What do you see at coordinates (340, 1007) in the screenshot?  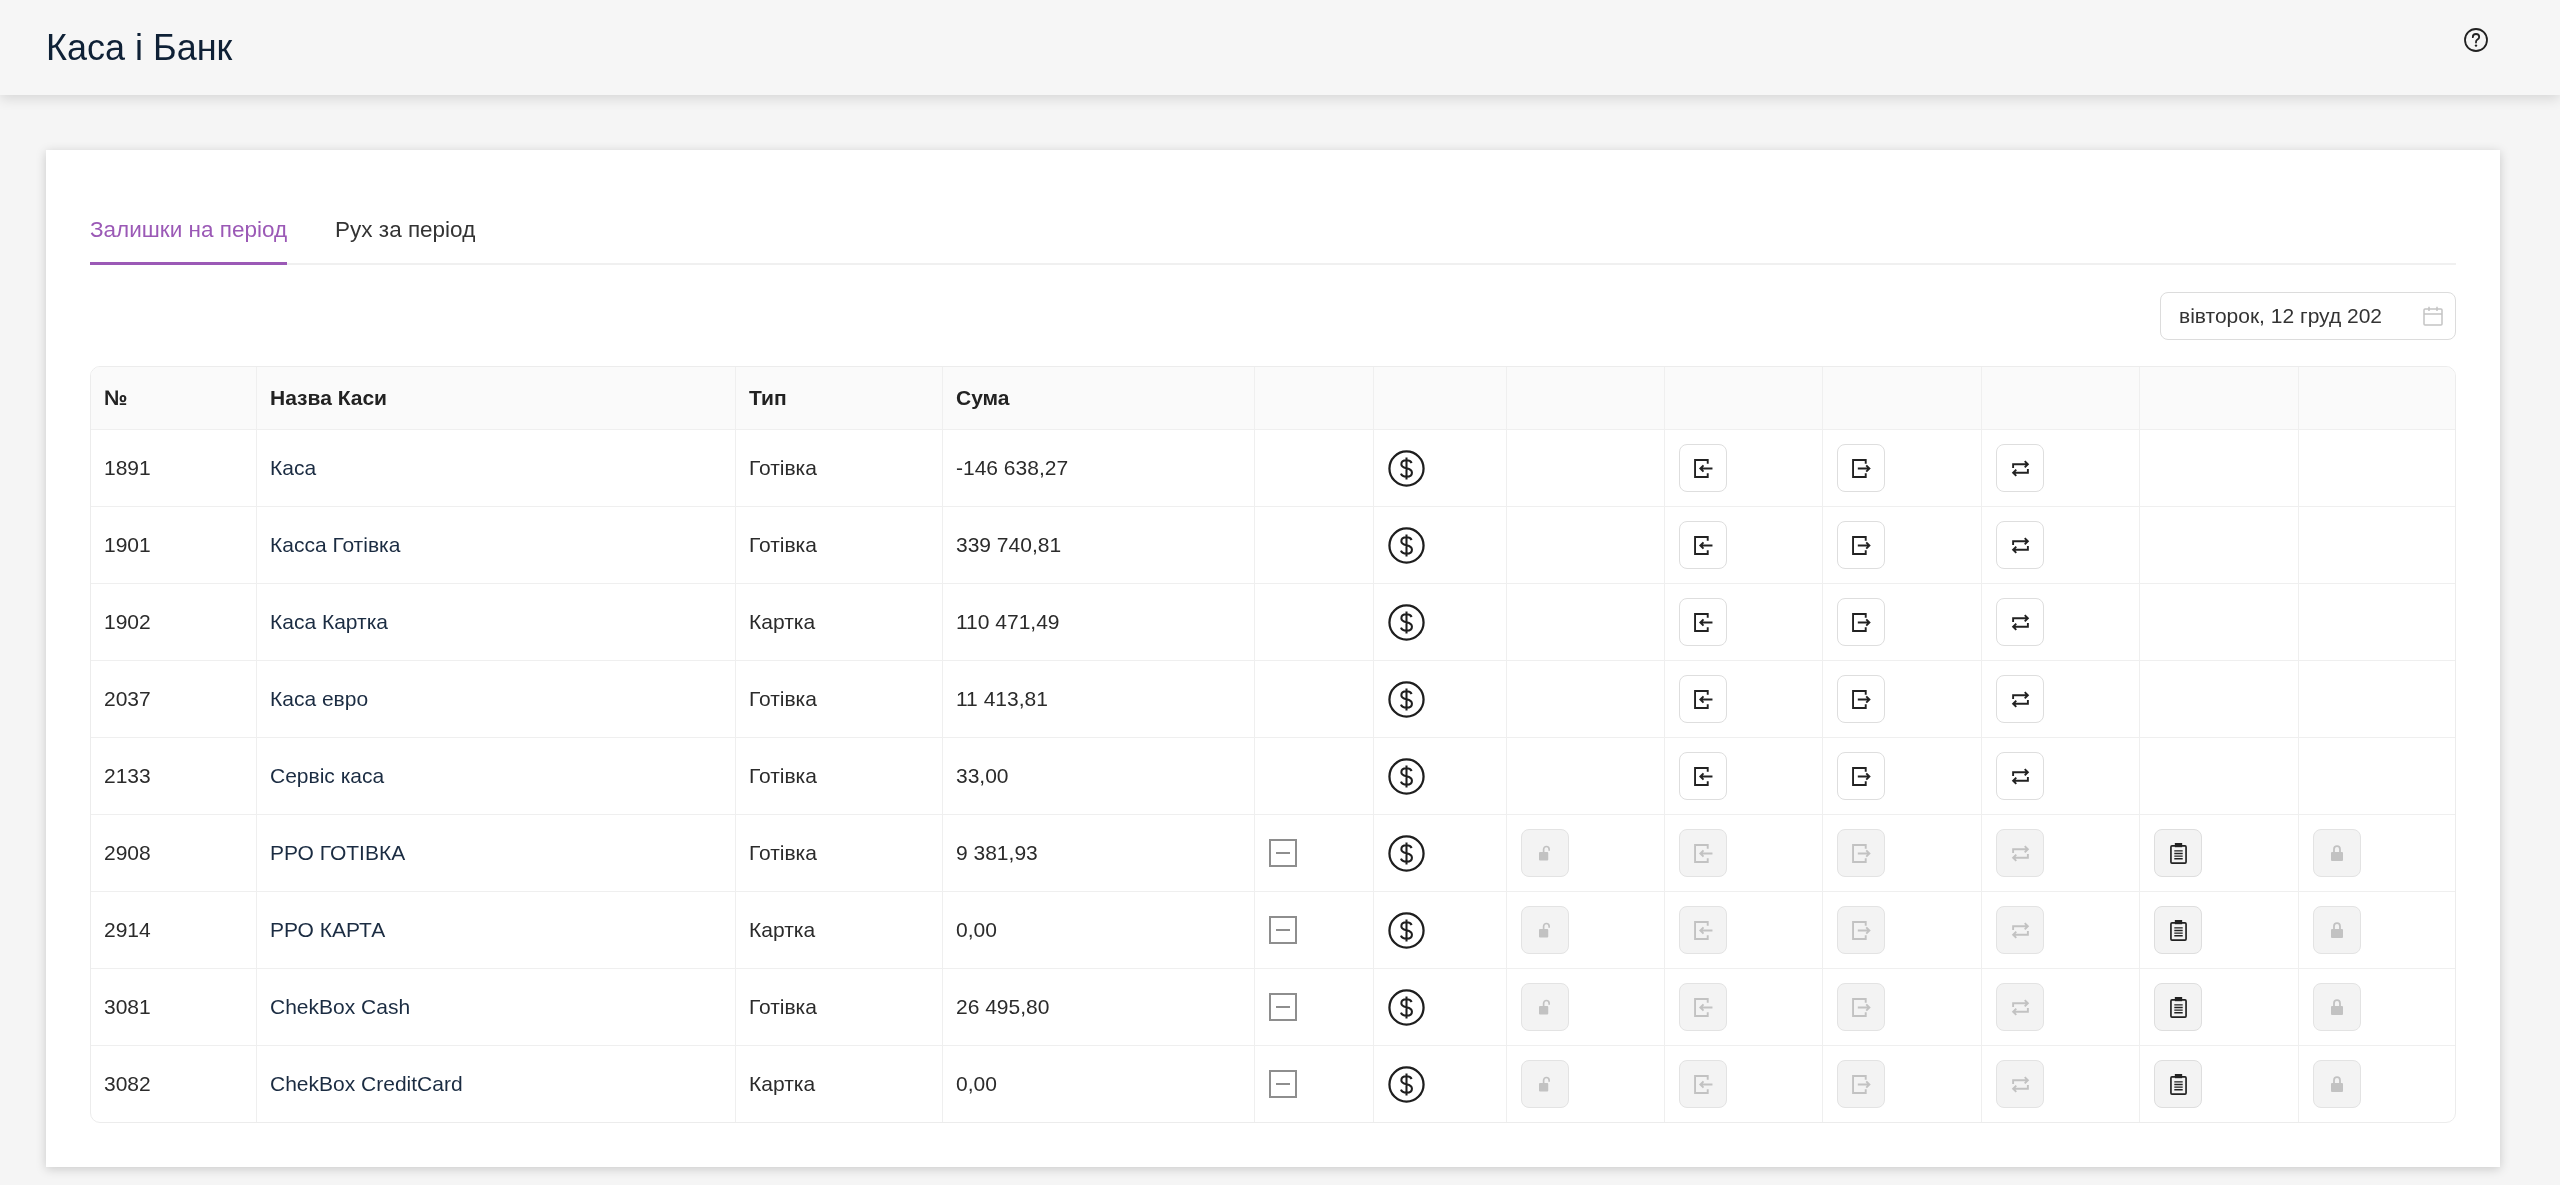 I see `cash-desk-link: ChekBox Cash` at bounding box center [340, 1007].